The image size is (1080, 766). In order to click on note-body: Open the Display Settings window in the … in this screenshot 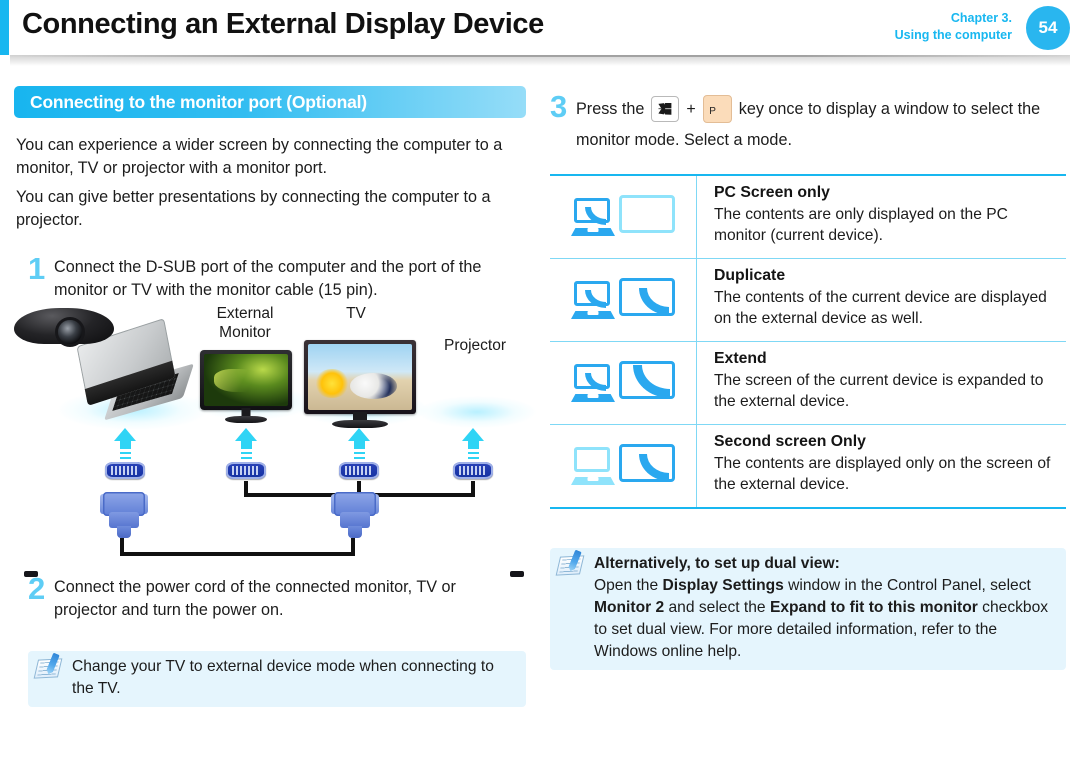, I will do `click(825, 619)`.